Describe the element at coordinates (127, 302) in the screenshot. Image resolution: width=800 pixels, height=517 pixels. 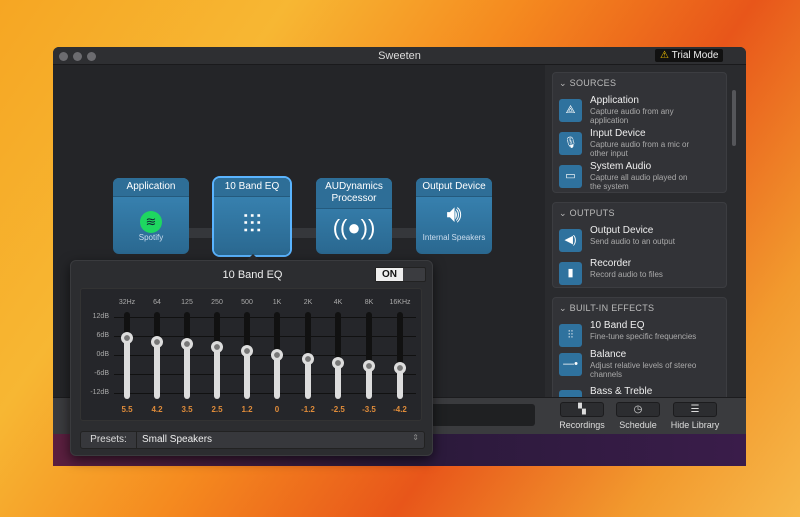
I see `band-label: 32Hz` at that location.